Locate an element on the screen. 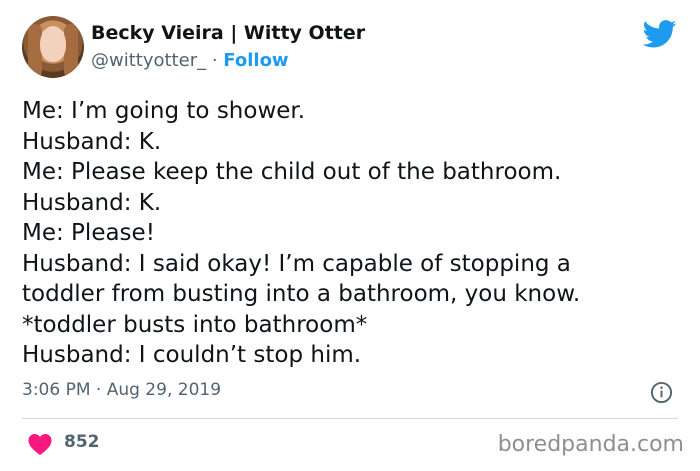 The height and width of the screenshot is (471, 700). avatar-hair is located at coordinates (71, 51).